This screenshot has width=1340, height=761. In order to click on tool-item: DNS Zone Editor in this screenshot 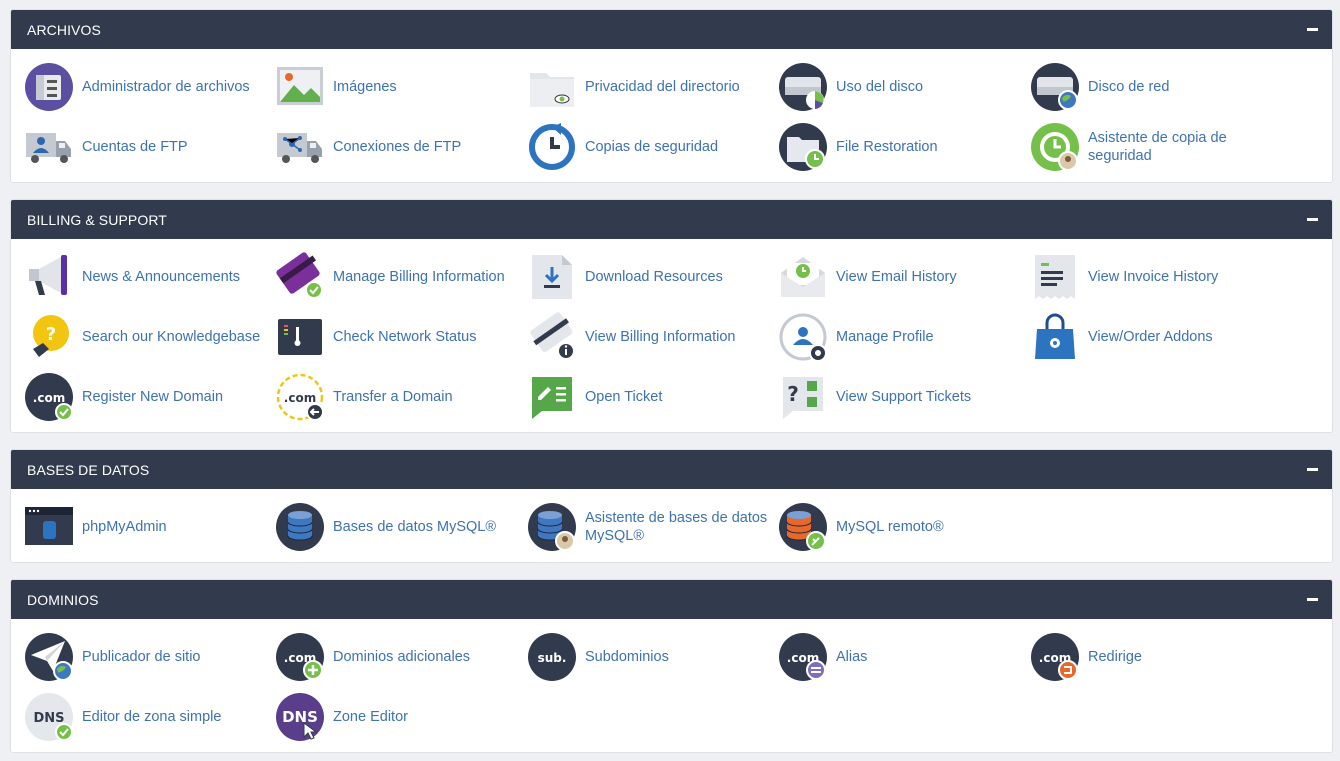, I will do `click(402, 717)`.